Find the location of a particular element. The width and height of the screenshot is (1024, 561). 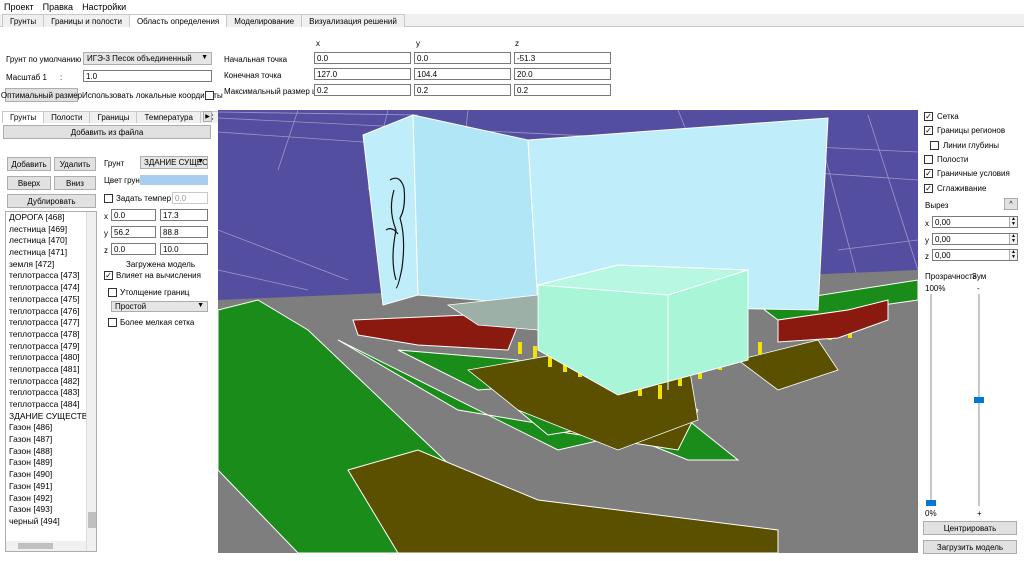

list-item: теплотрасса [478] is located at coordinates (51, 335).